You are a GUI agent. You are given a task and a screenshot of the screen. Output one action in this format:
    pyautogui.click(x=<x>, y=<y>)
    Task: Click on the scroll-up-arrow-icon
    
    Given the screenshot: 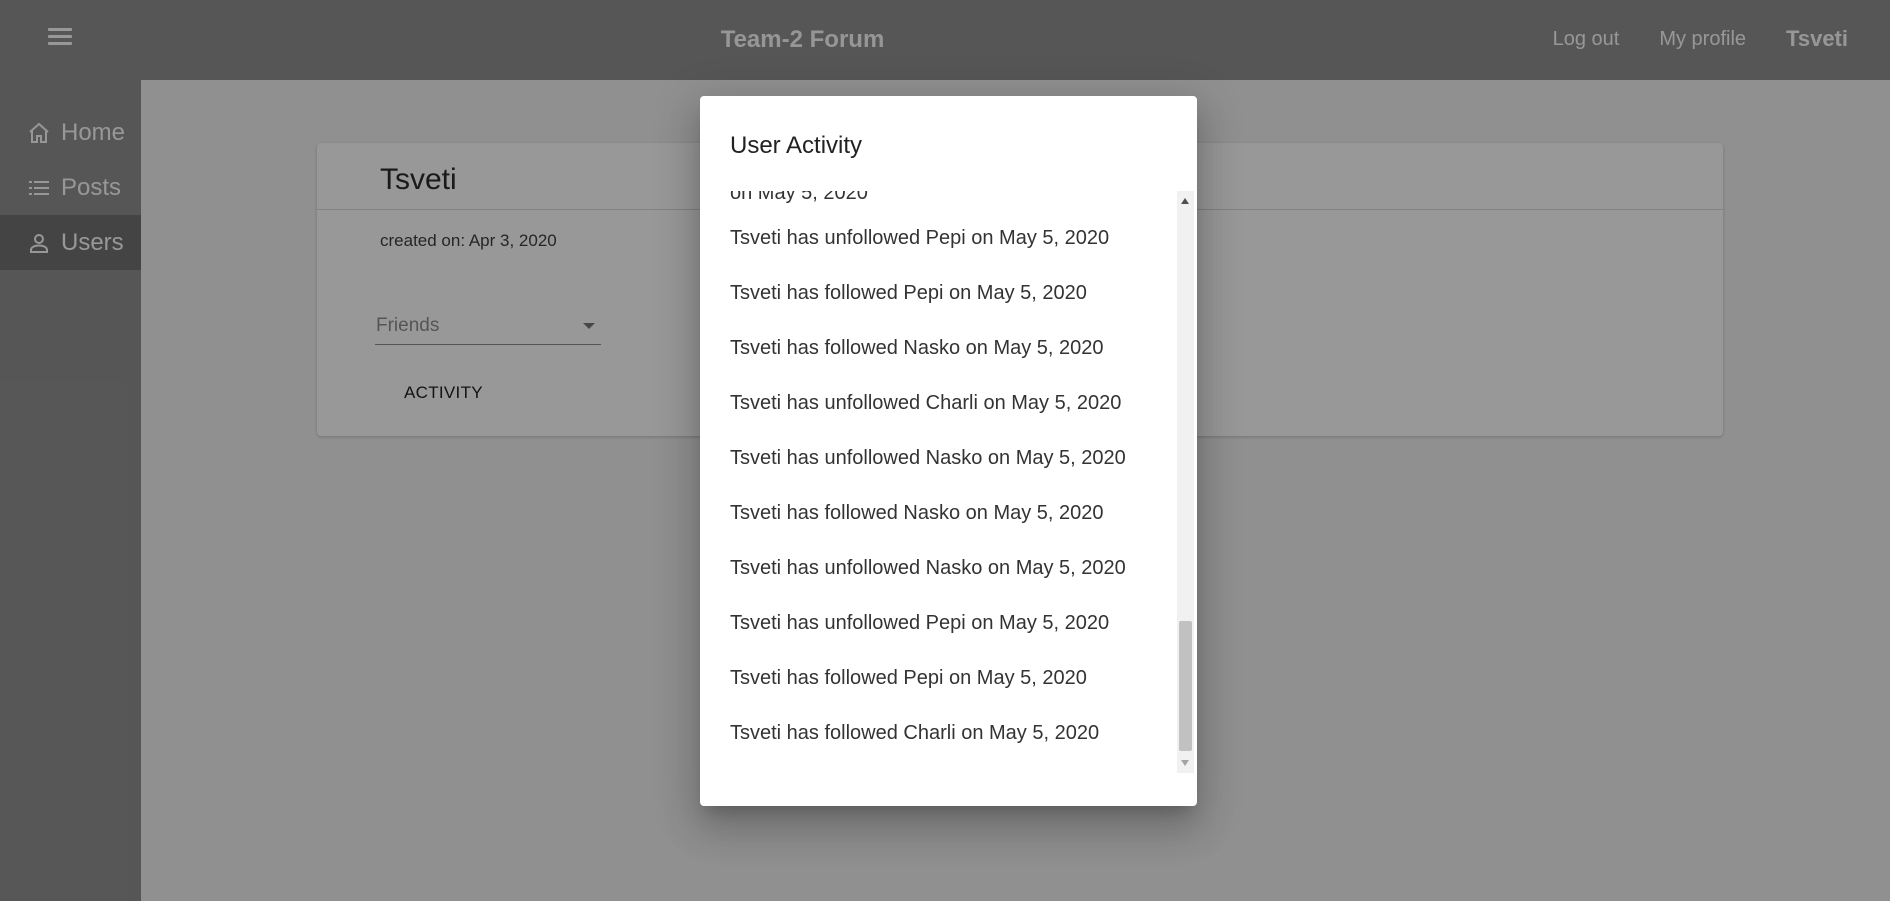 What is the action you would take?
    pyautogui.click(x=1185, y=201)
    